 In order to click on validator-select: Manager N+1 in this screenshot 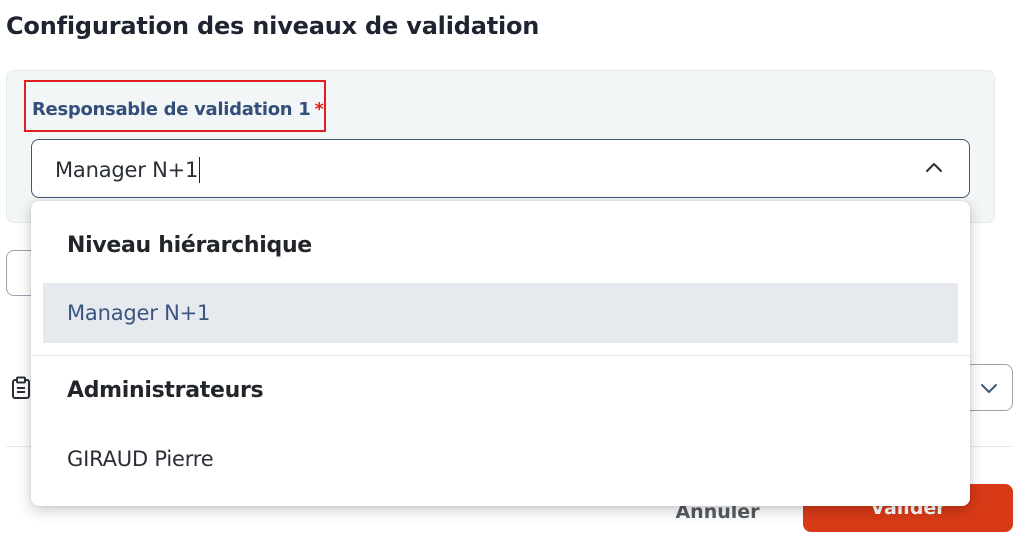, I will do `click(500, 168)`.